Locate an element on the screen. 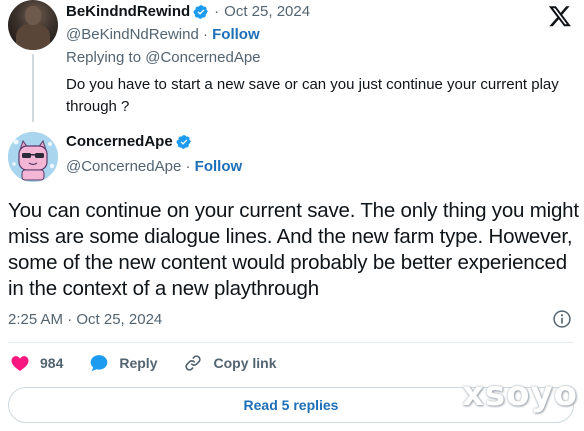 This screenshot has height=431, width=584. watermark: xsoyo is located at coordinates (519, 394).